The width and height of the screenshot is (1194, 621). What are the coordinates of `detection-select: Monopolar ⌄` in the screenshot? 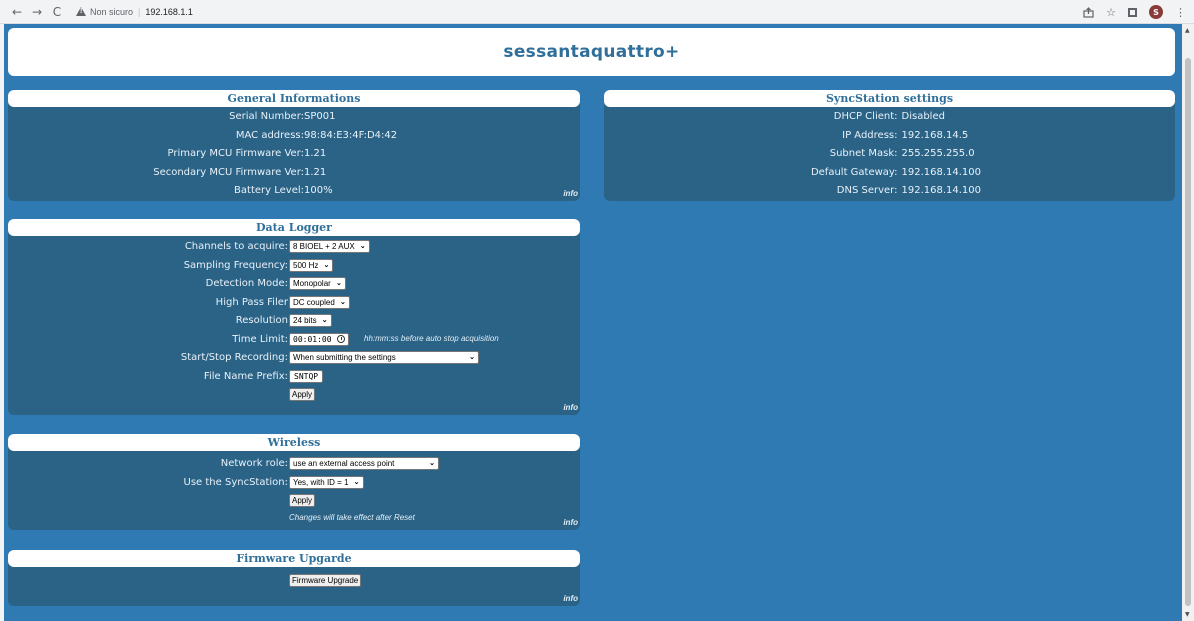 It's located at (317, 283).